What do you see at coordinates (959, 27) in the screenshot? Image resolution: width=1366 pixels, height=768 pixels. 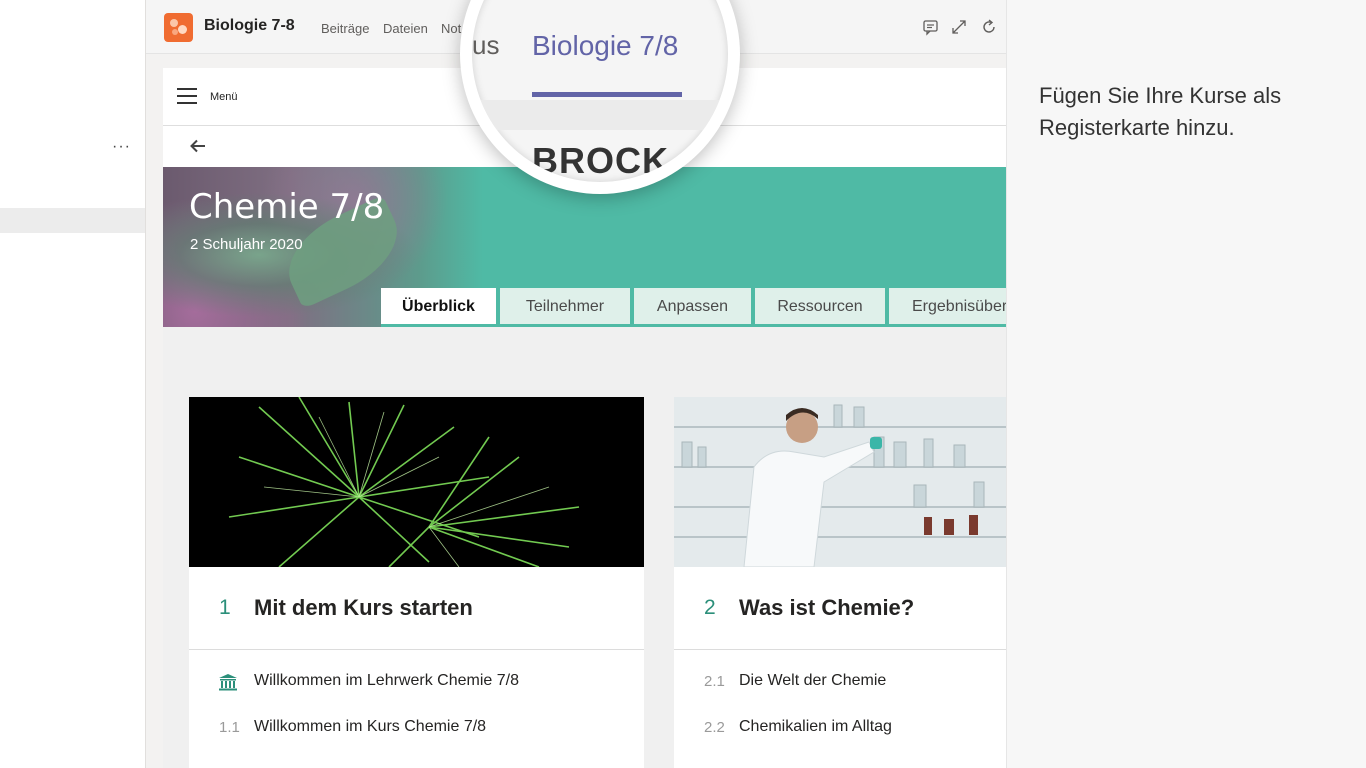 I see `expand-icon` at bounding box center [959, 27].